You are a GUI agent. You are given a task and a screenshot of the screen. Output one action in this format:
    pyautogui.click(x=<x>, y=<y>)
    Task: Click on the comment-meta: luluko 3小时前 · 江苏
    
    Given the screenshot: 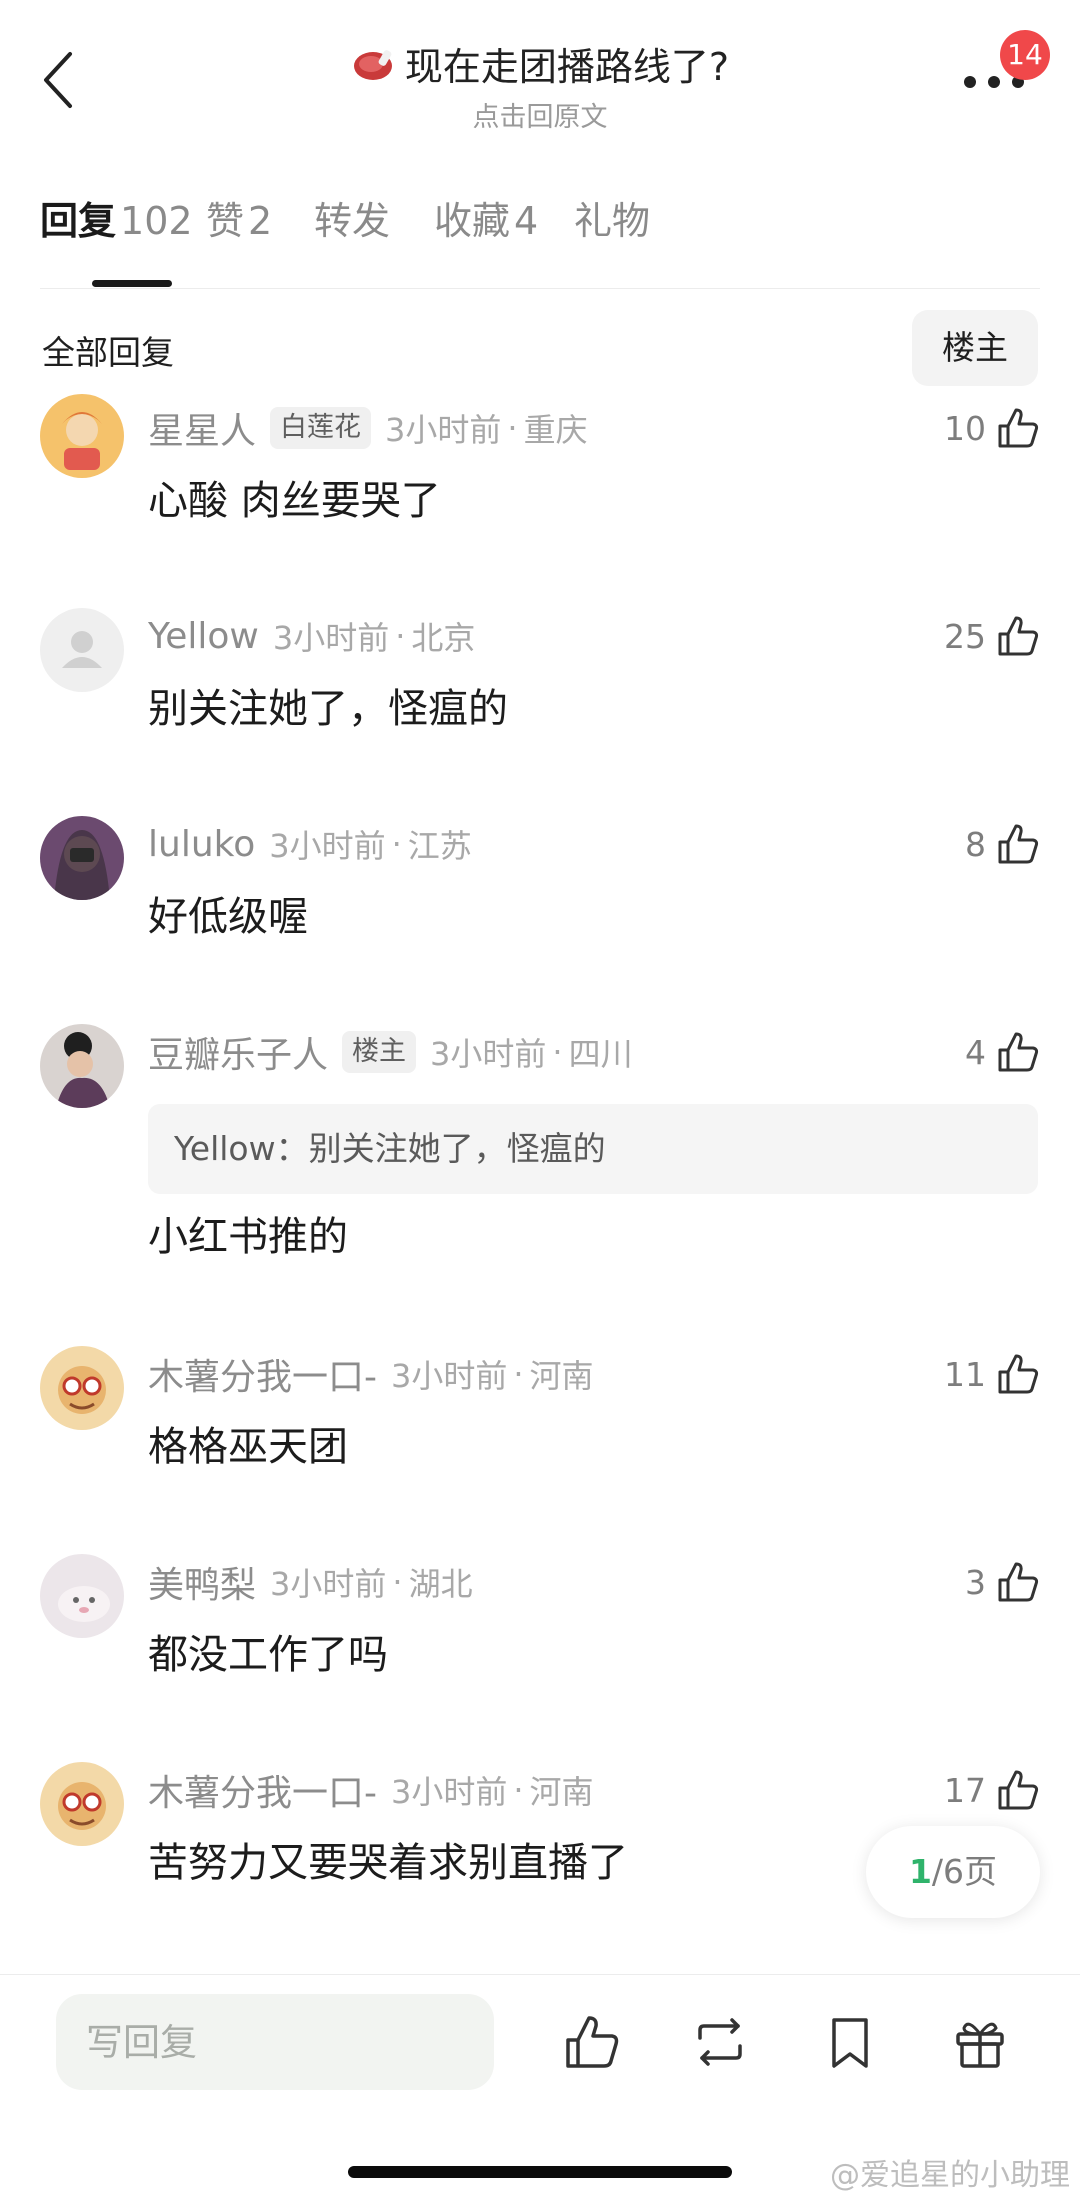 What is the action you would take?
    pyautogui.click(x=310, y=844)
    